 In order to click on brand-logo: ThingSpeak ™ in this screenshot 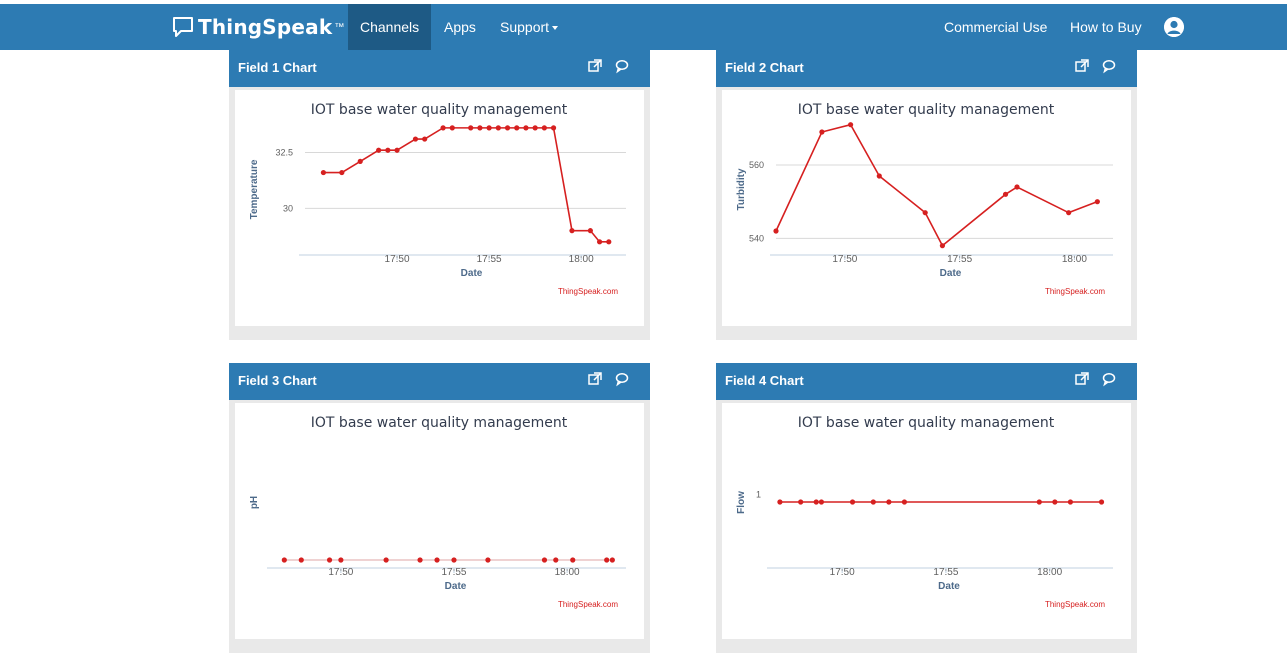, I will do `click(258, 27)`.